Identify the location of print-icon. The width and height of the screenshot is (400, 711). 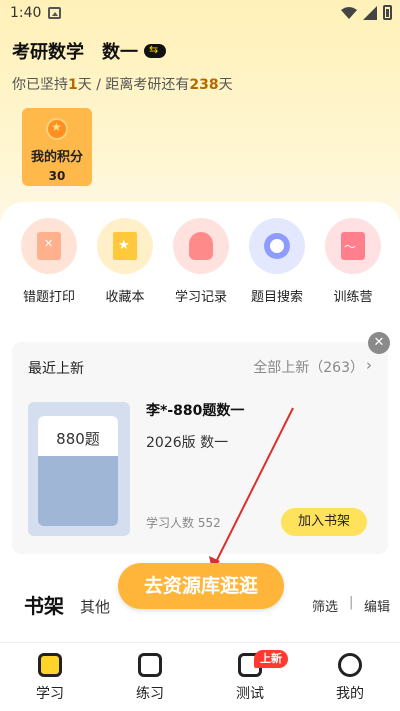
(49, 246).